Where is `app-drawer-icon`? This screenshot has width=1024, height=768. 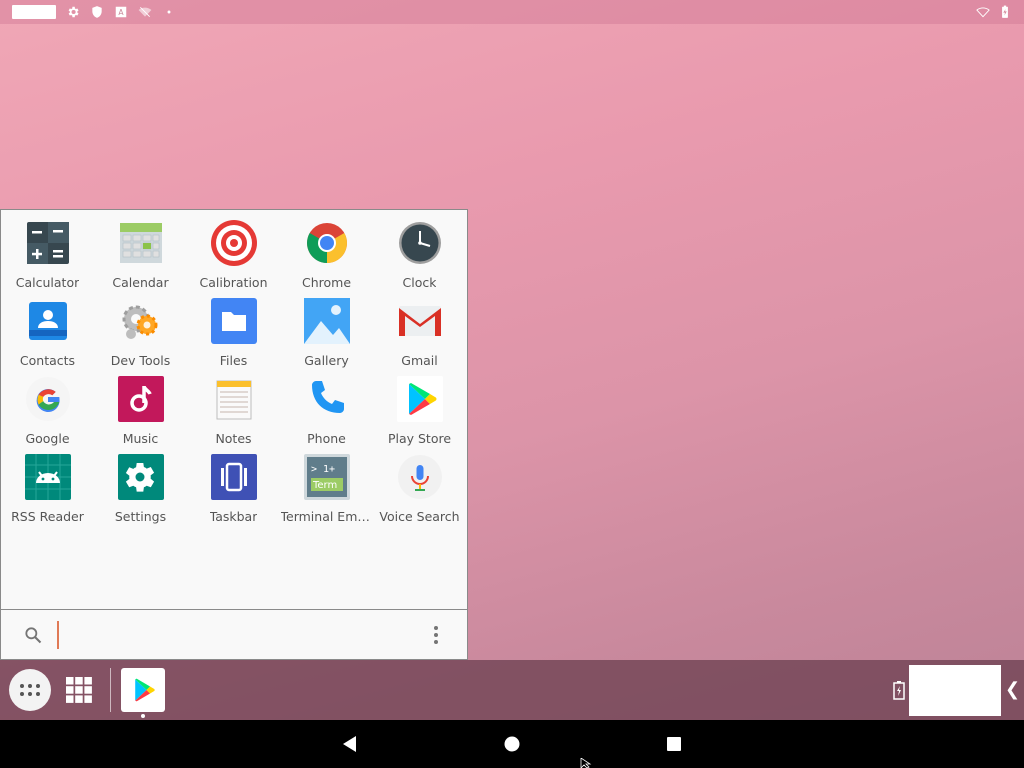
app-drawer-icon is located at coordinates (30, 690).